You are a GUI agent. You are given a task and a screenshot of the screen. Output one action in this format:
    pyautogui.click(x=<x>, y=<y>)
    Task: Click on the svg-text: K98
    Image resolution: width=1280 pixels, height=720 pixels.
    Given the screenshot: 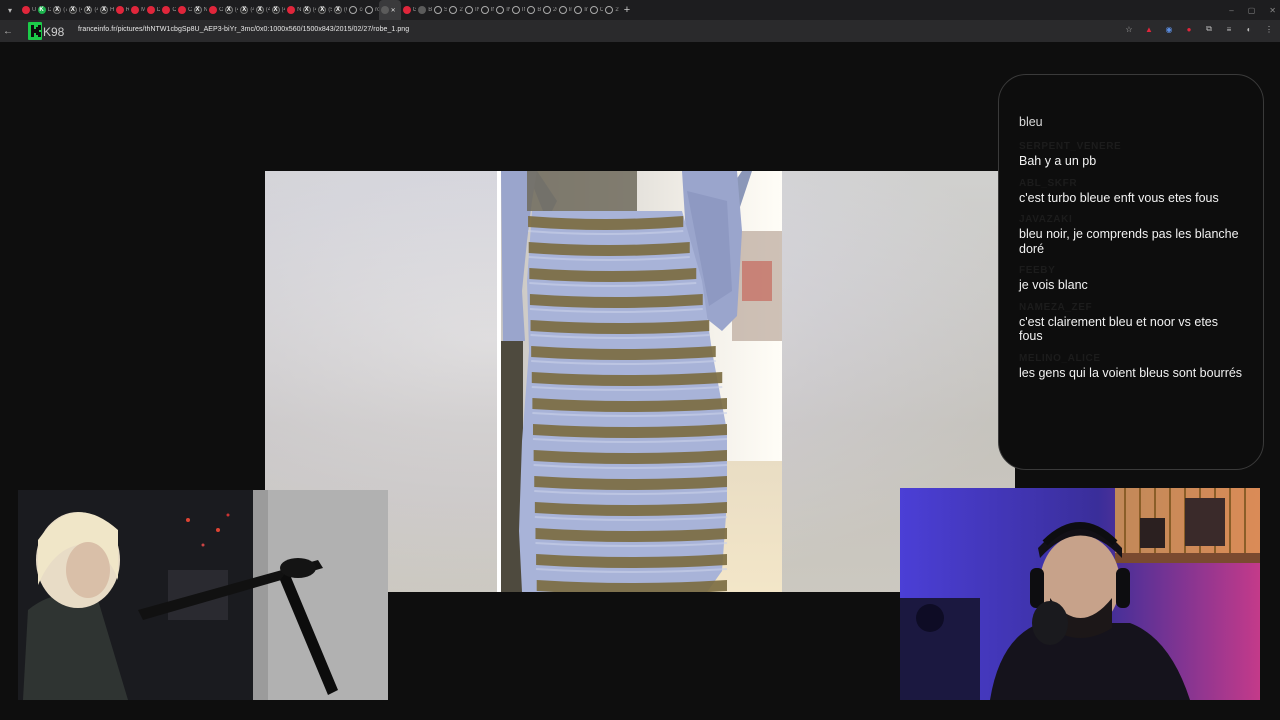 What is the action you would take?
    pyautogui.click(x=54, y=32)
    